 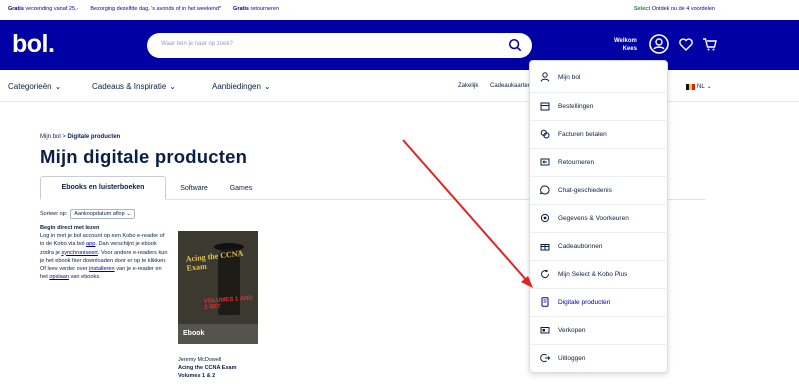 What do you see at coordinates (467, 213) in the screenshot?
I see `annotation-arrow-icon` at bounding box center [467, 213].